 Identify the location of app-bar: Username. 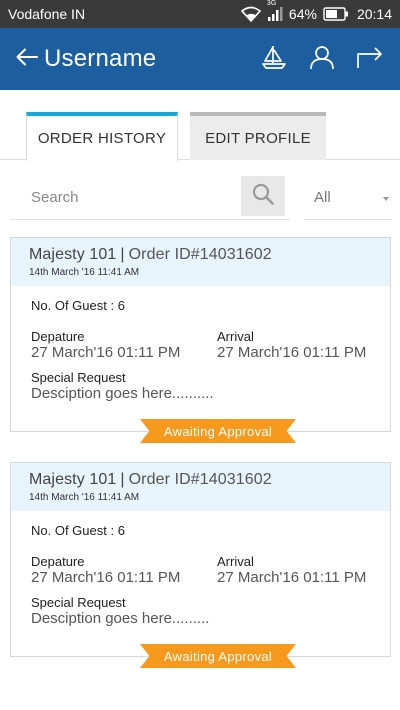
(200, 59).